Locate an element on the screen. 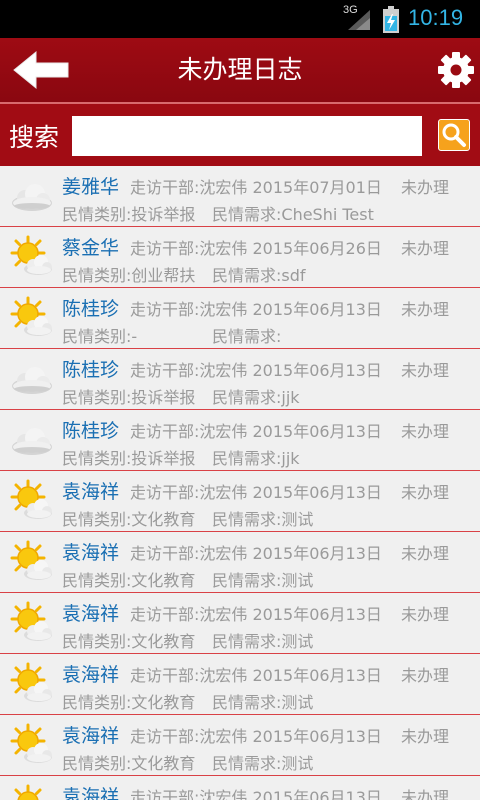 This screenshot has width=480, height=800. arrow-left-icon is located at coordinates (41, 70).